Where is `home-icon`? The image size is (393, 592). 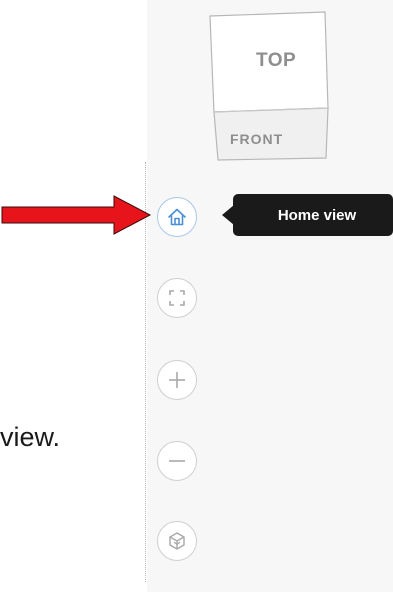 home-icon is located at coordinates (177, 217).